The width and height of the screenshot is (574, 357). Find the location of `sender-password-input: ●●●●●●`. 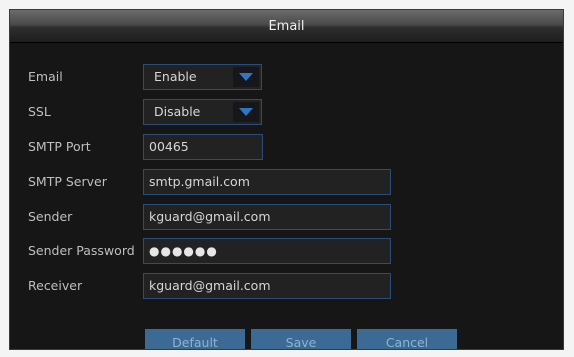

sender-password-input: ●●●●●● is located at coordinates (267, 251).